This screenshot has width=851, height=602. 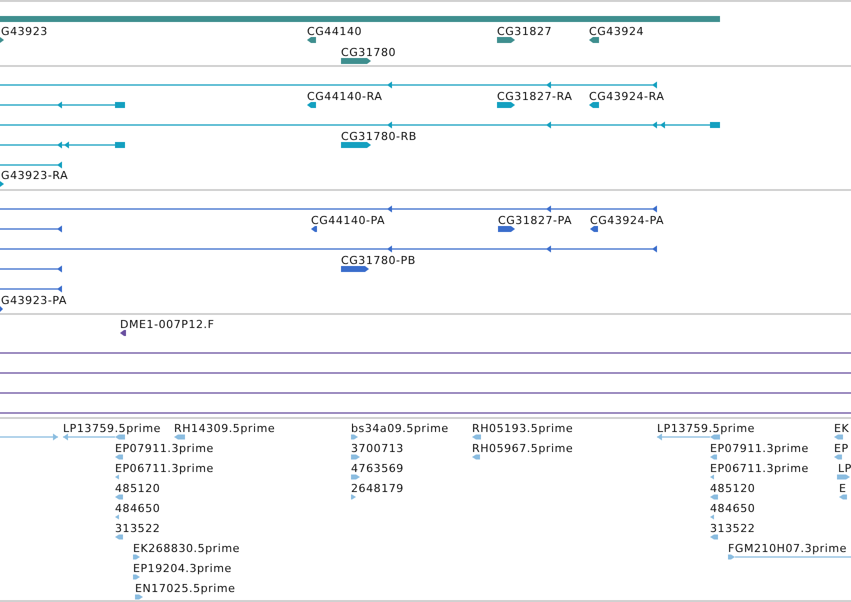 What do you see at coordinates (841, 448) in the screenshot?
I see `feature-label: EP` at bounding box center [841, 448].